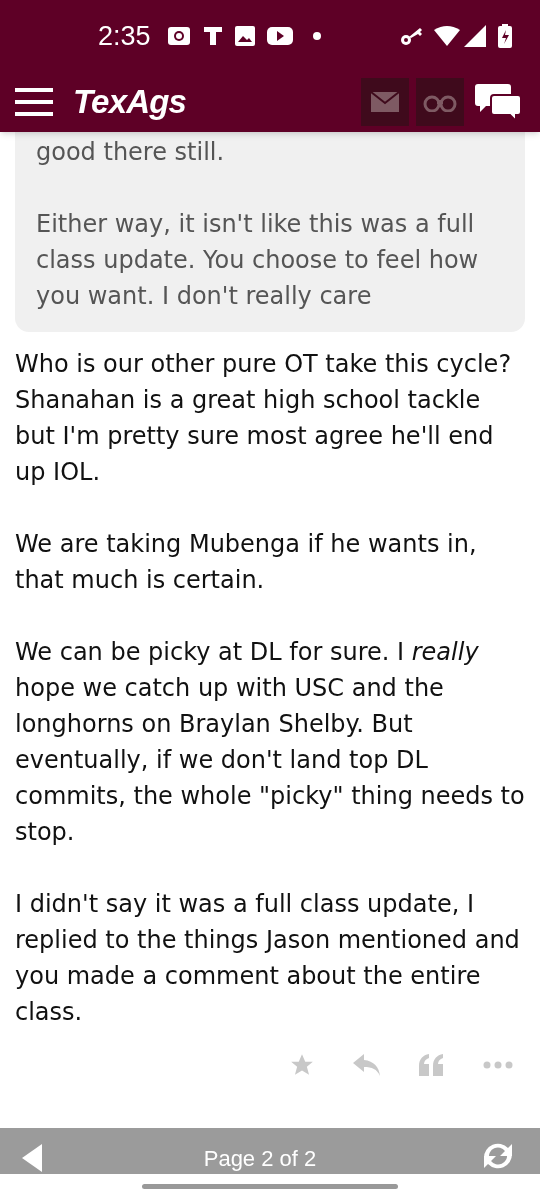  What do you see at coordinates (447, 36) in the screenshot?
I see `wifi-icon` at bounding box center [447, 36].